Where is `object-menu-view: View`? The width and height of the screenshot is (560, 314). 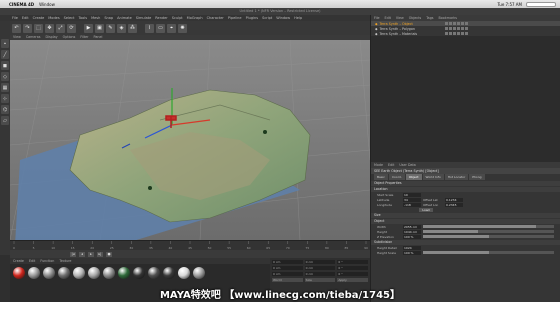 object-menu-view: View is located at coordinates (400, 18).